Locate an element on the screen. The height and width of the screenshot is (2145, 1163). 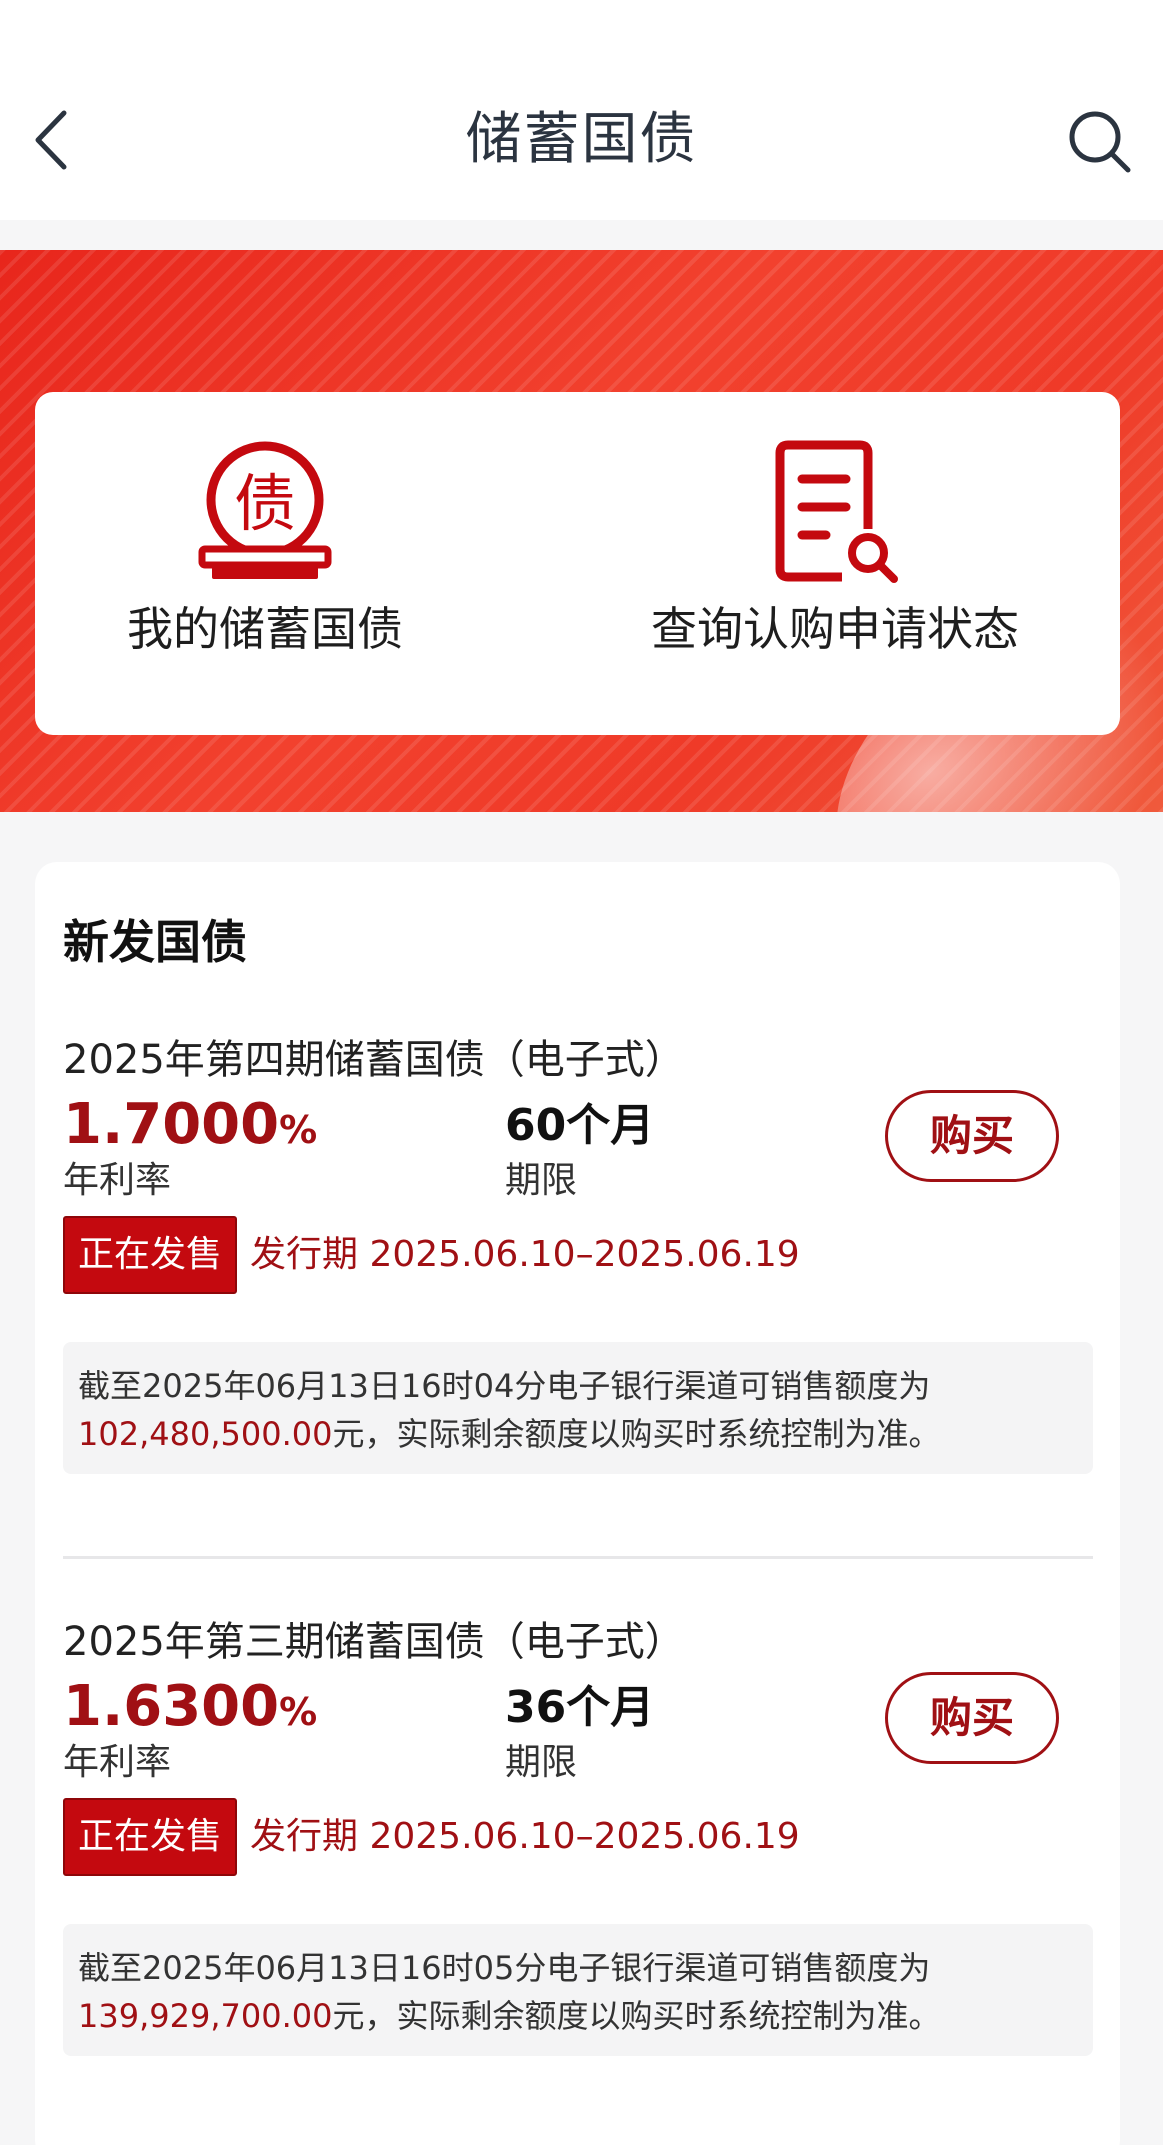
term-value: 60个月 is located at coordinates (580, 1125).